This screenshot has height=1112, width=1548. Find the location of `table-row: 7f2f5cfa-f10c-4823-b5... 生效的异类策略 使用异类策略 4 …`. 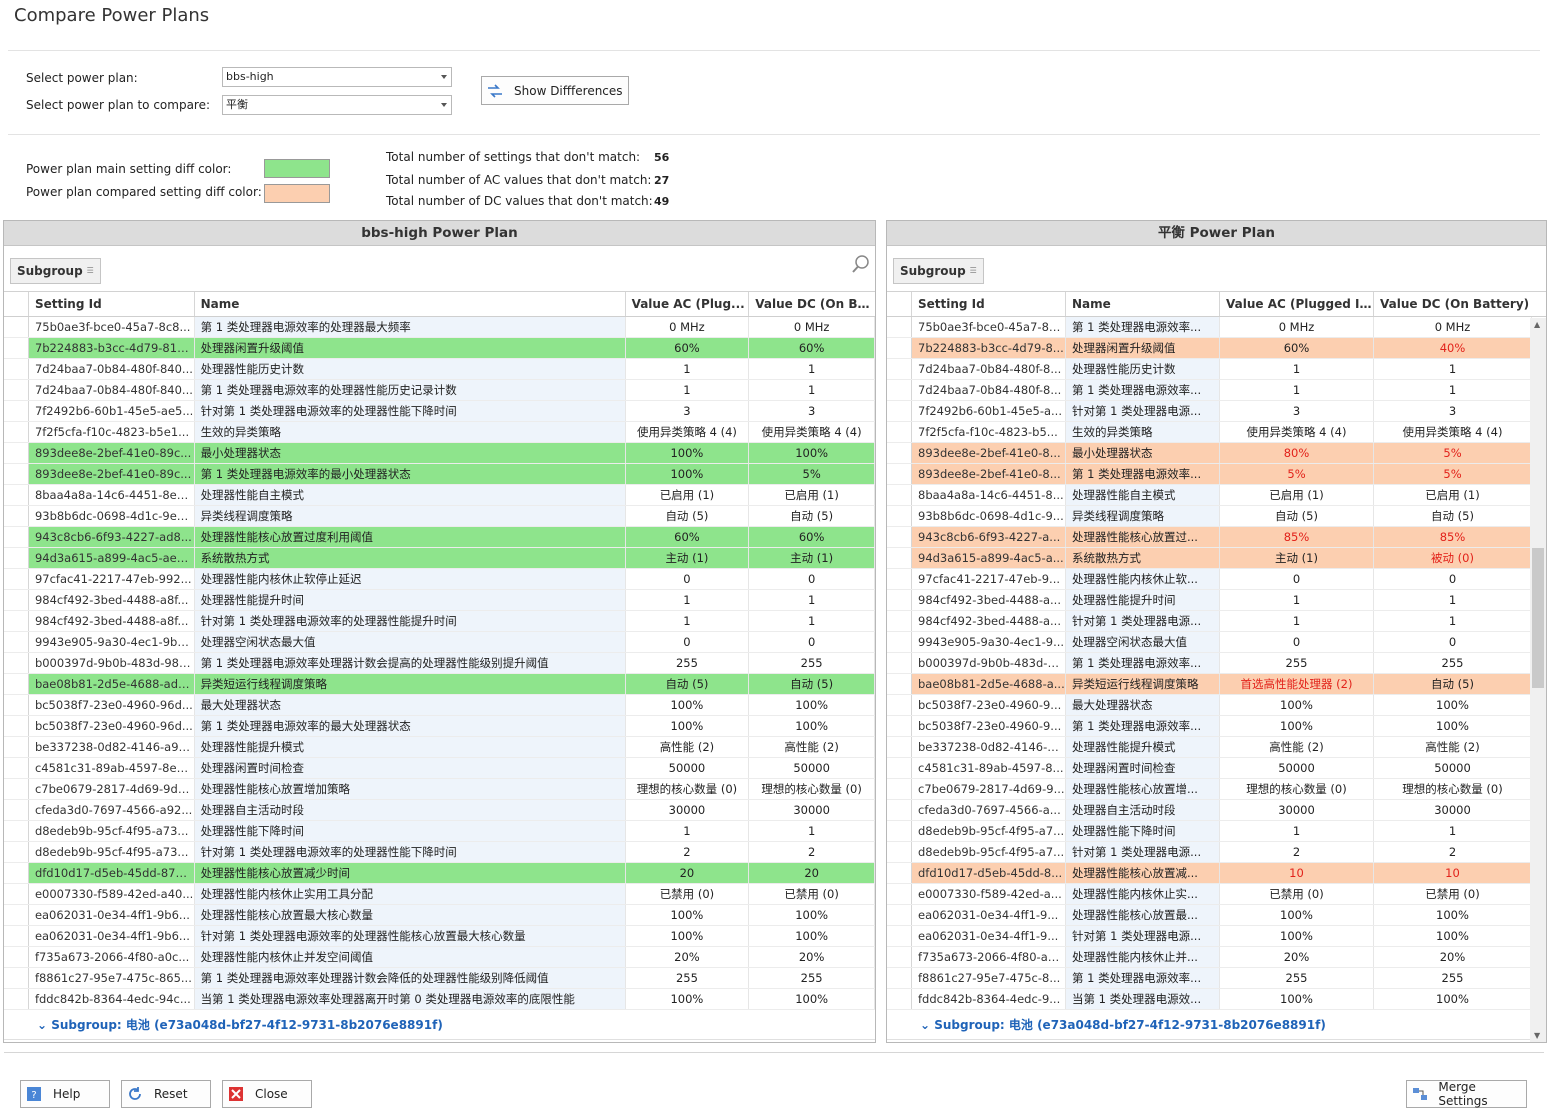

table-row: 7f2f5cfa-f10c-4823-b5... 生效的异类策略 使用异类策略 4 … is located at coordinates (1216, 432).